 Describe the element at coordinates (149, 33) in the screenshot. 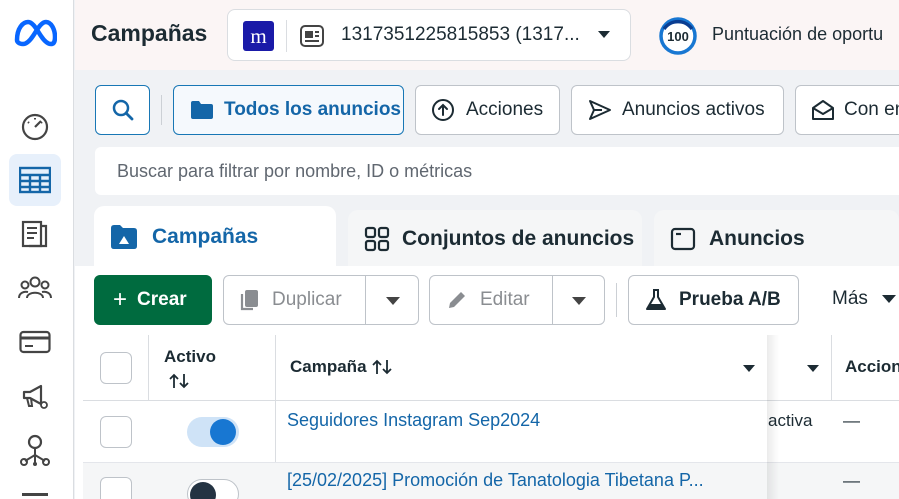

I see `page-title: Campañas` at that location.